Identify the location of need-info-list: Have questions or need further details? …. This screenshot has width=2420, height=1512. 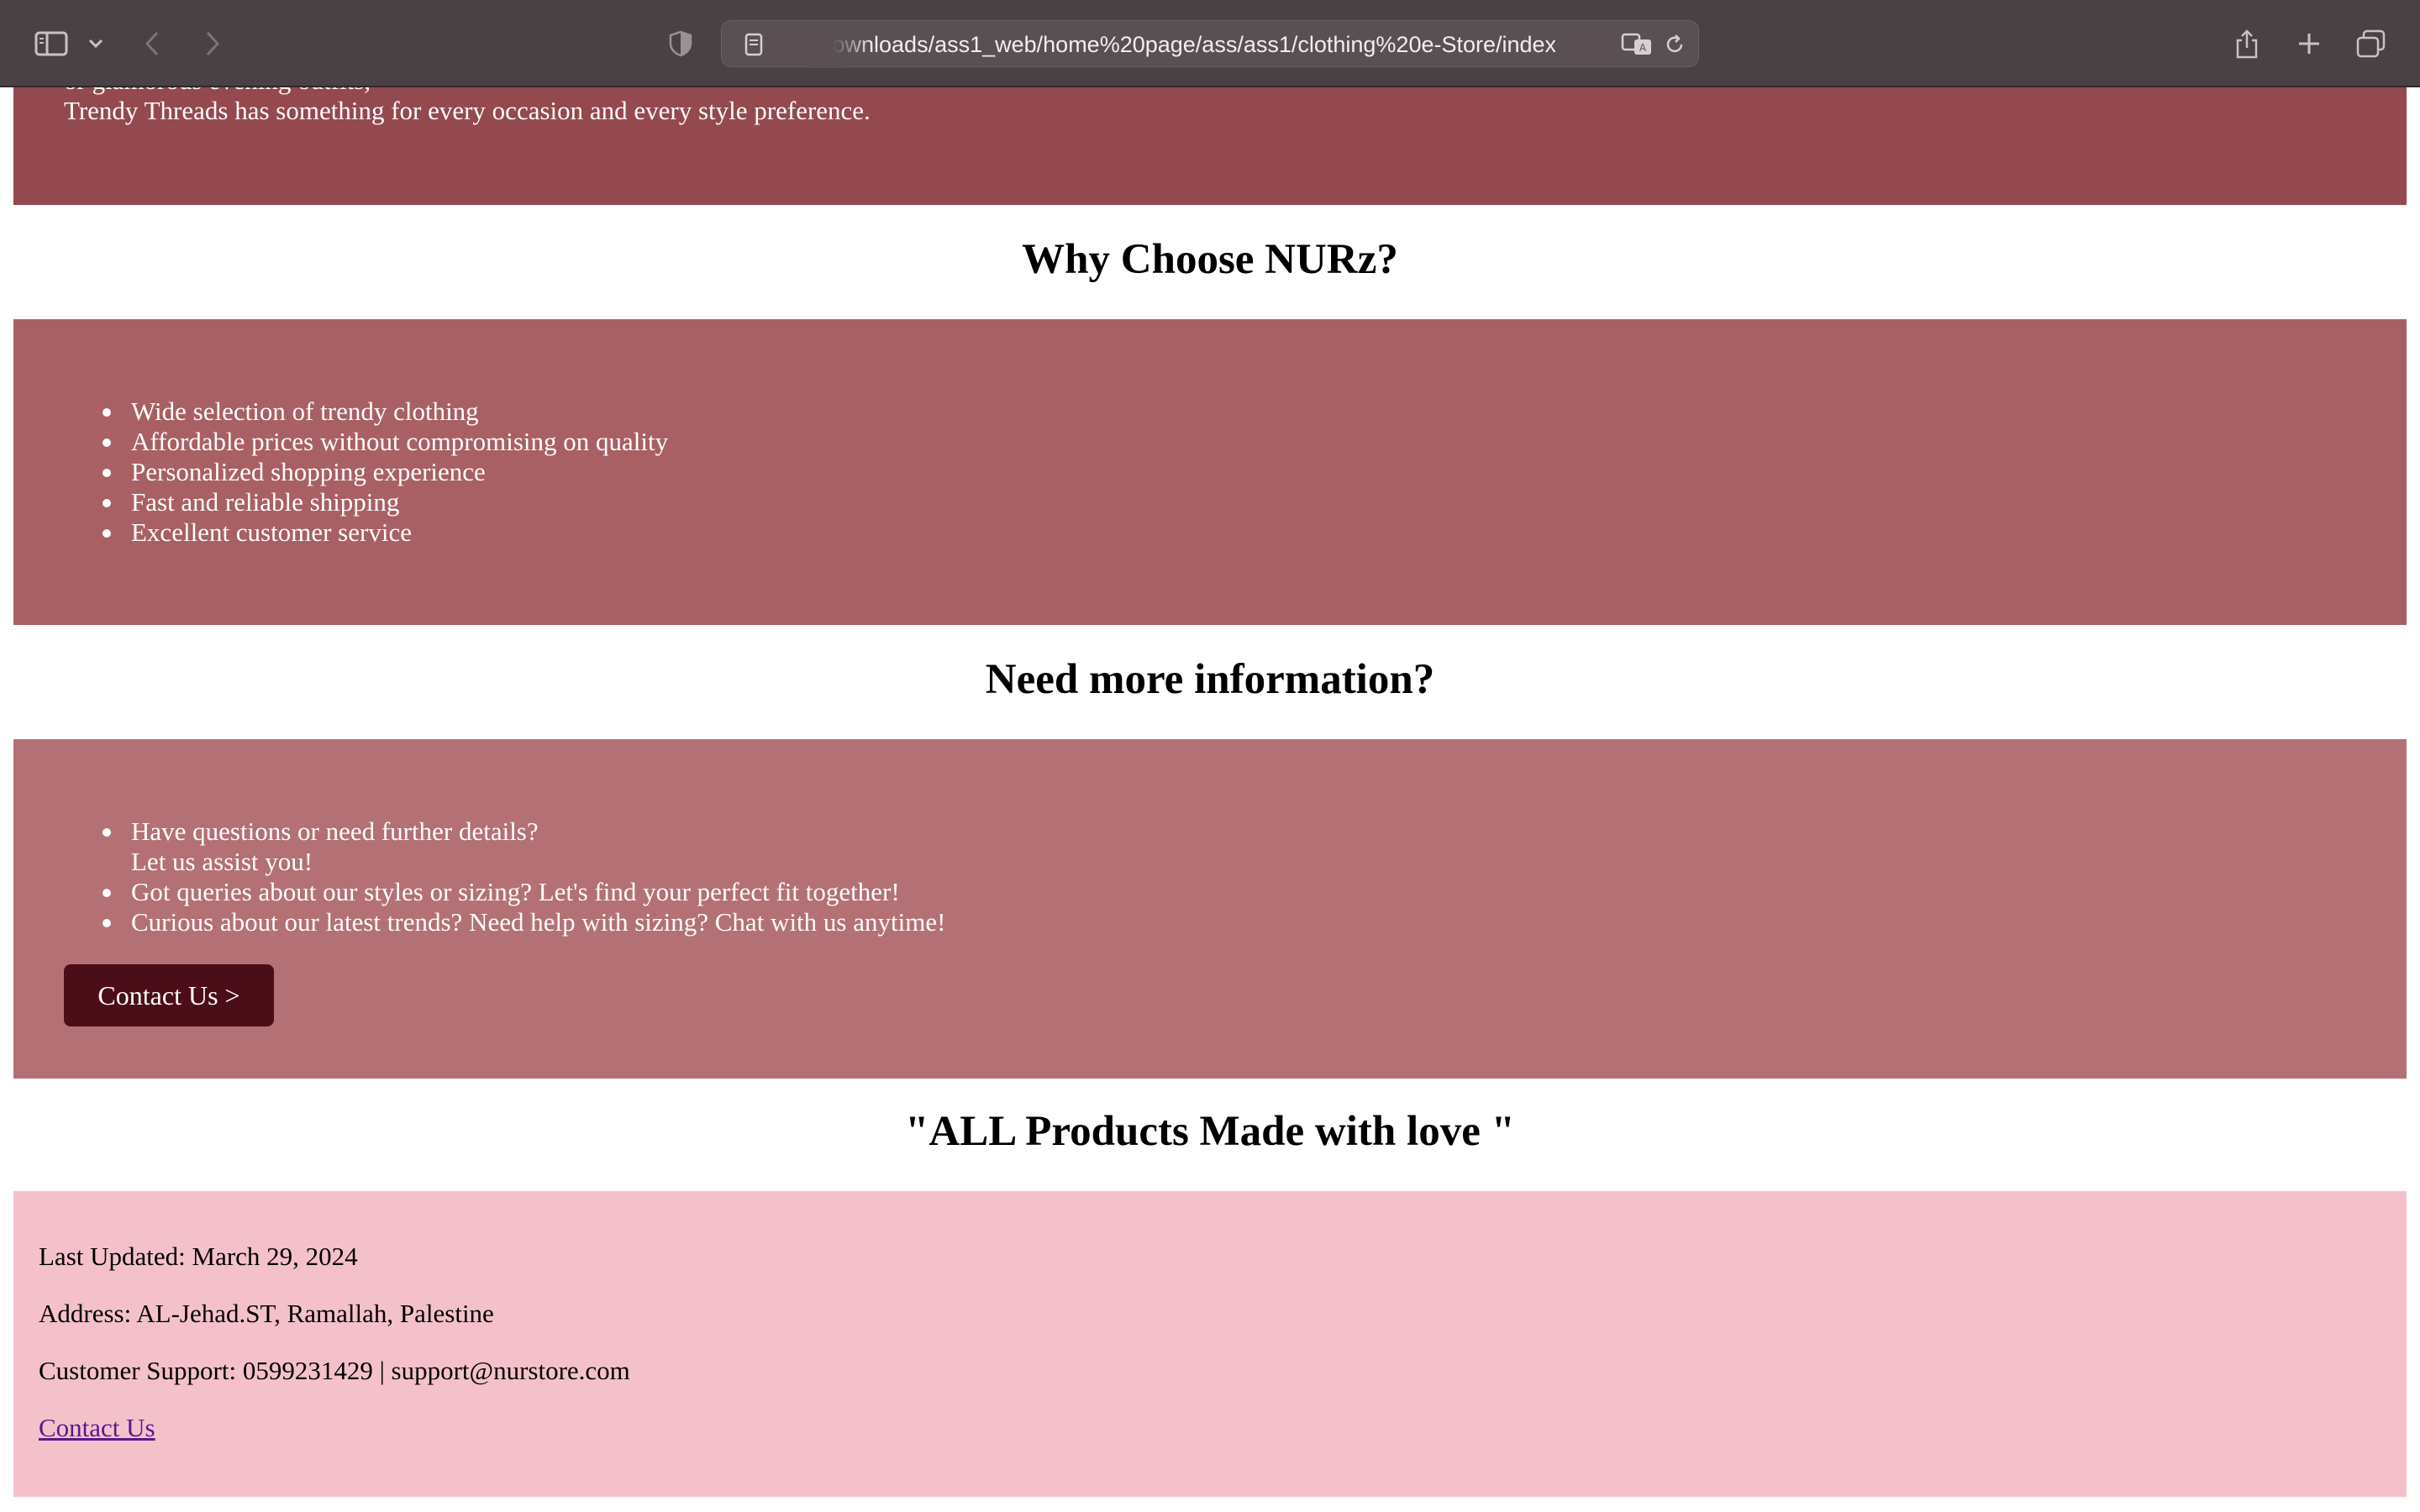
(524, 876).